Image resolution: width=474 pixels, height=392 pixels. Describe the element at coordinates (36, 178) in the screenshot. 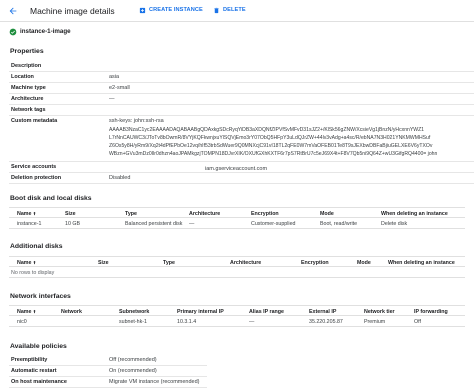

I see `prop-key: Deletion protection` at that location.